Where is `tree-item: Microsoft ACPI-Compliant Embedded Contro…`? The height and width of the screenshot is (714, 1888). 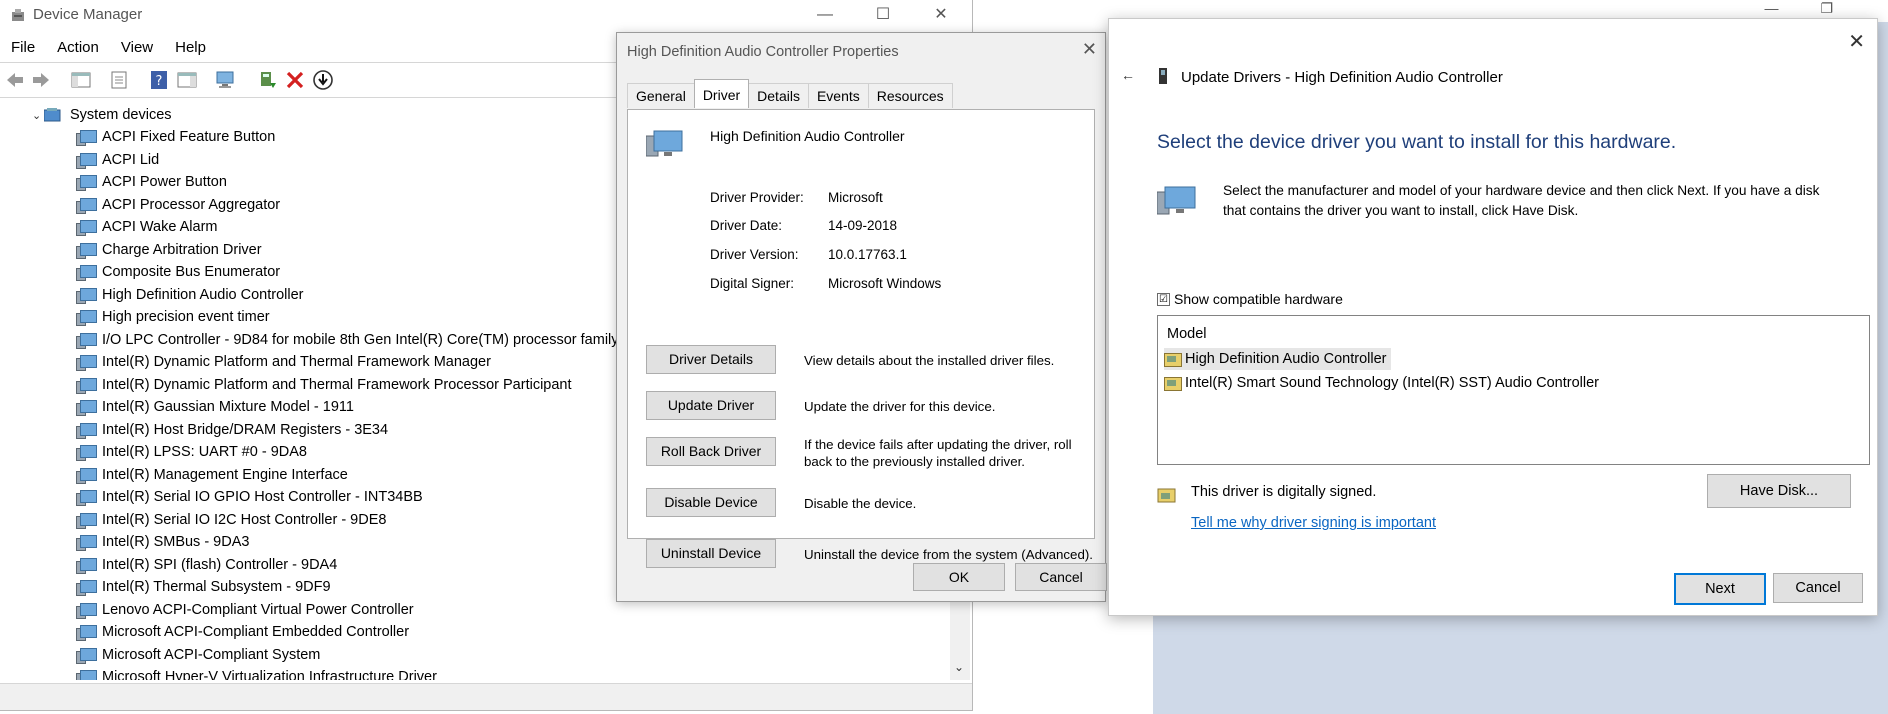 tree-item: Microsoft ACPI-Compliant Embedded Contro… is located at coordinates (242, 632).